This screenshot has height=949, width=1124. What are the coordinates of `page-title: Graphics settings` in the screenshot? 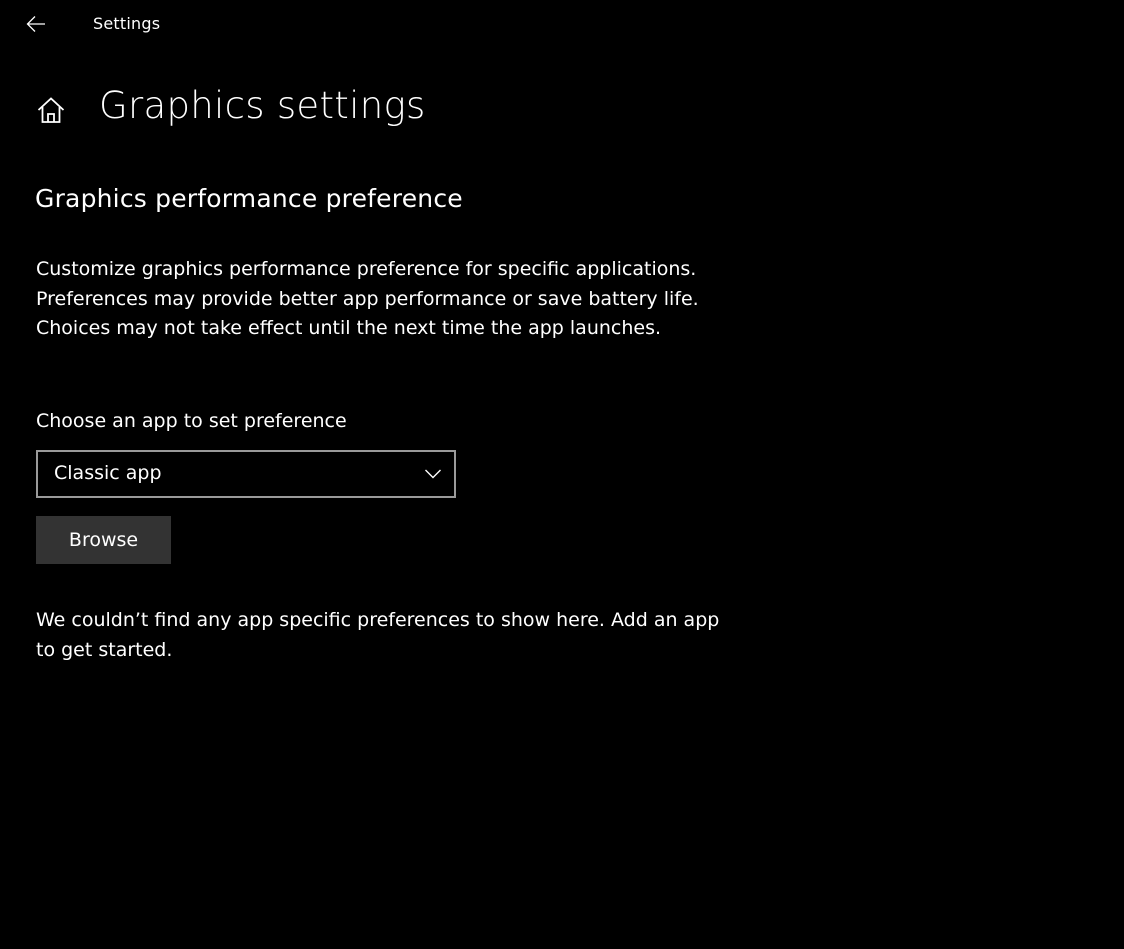 It's located at (262, 105).